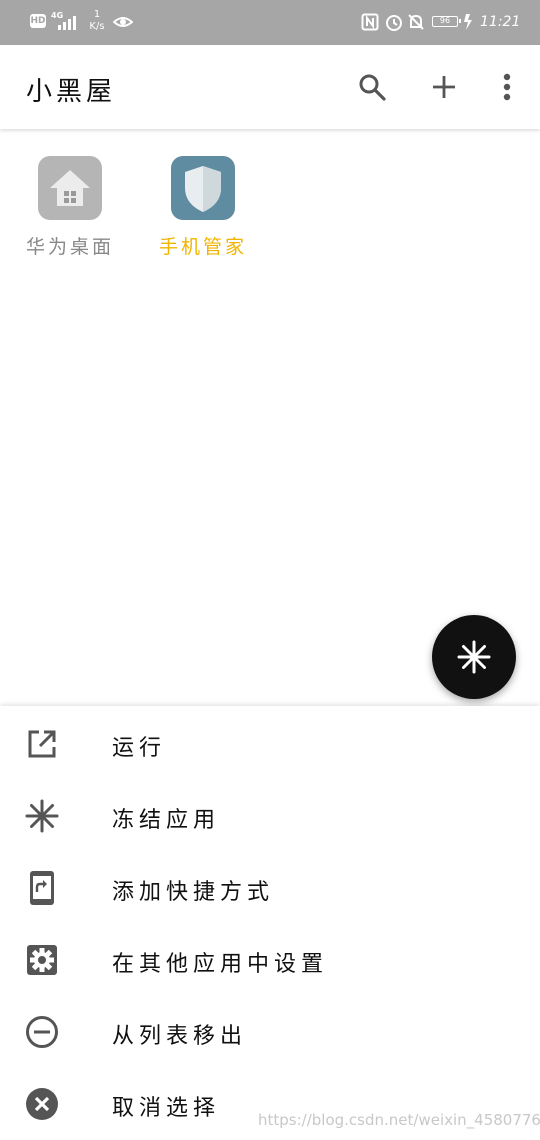 The image size is (540, 1140). I want to click on menu-item-label: 在其他应用中设置, so click(220, 964).